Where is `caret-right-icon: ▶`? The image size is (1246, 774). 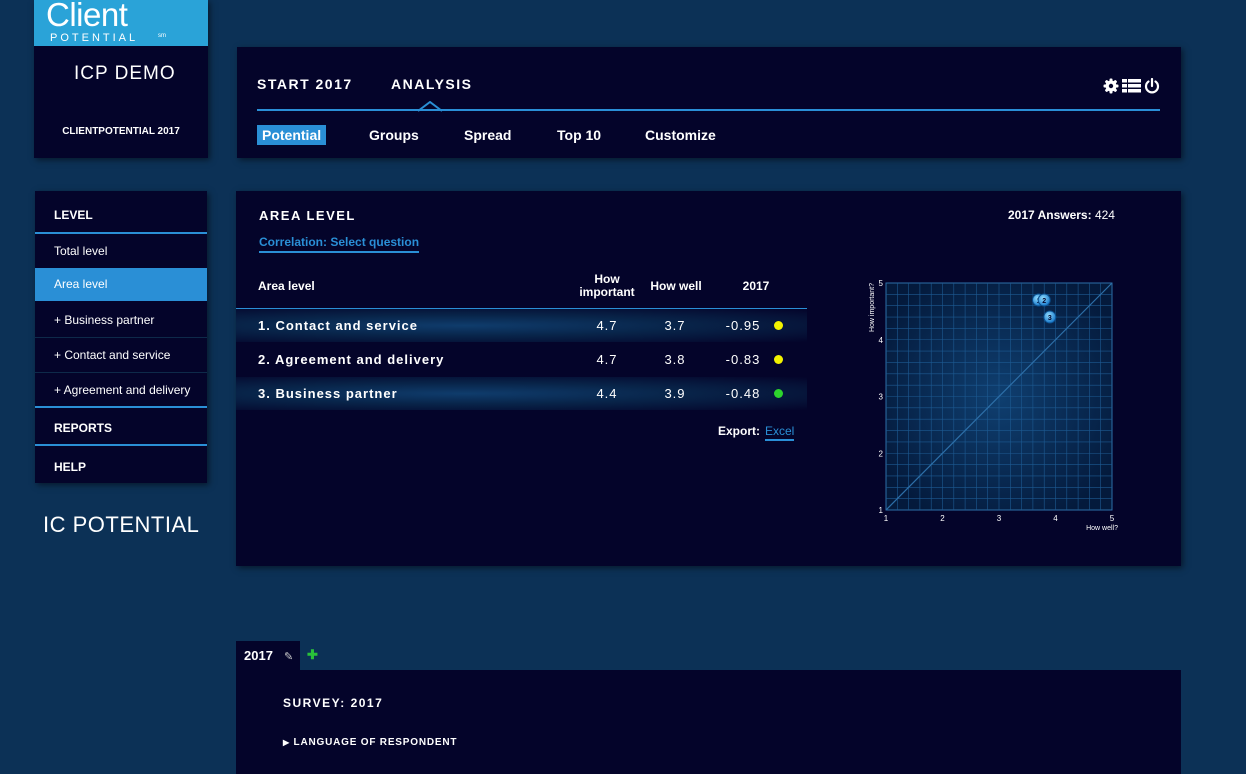 caret-right-icon: ▶ is located at coordinates (286, 742).